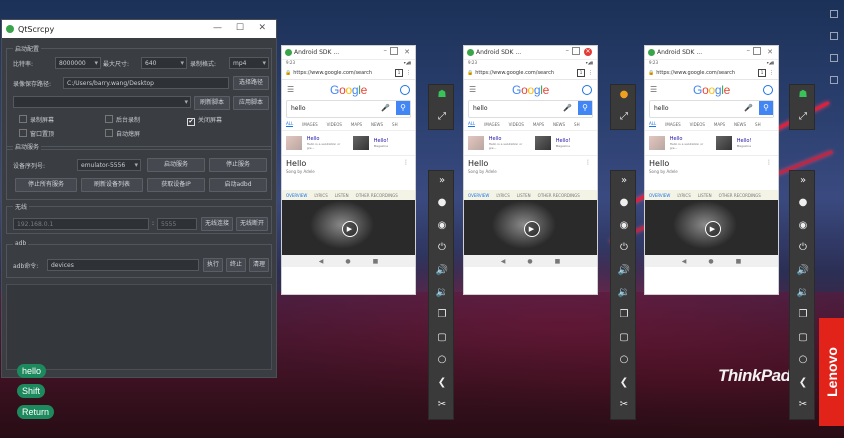  Describe the element at coordinates (176, 165) in the screenshot. I see `start-service-button: 启动服务` at that location.